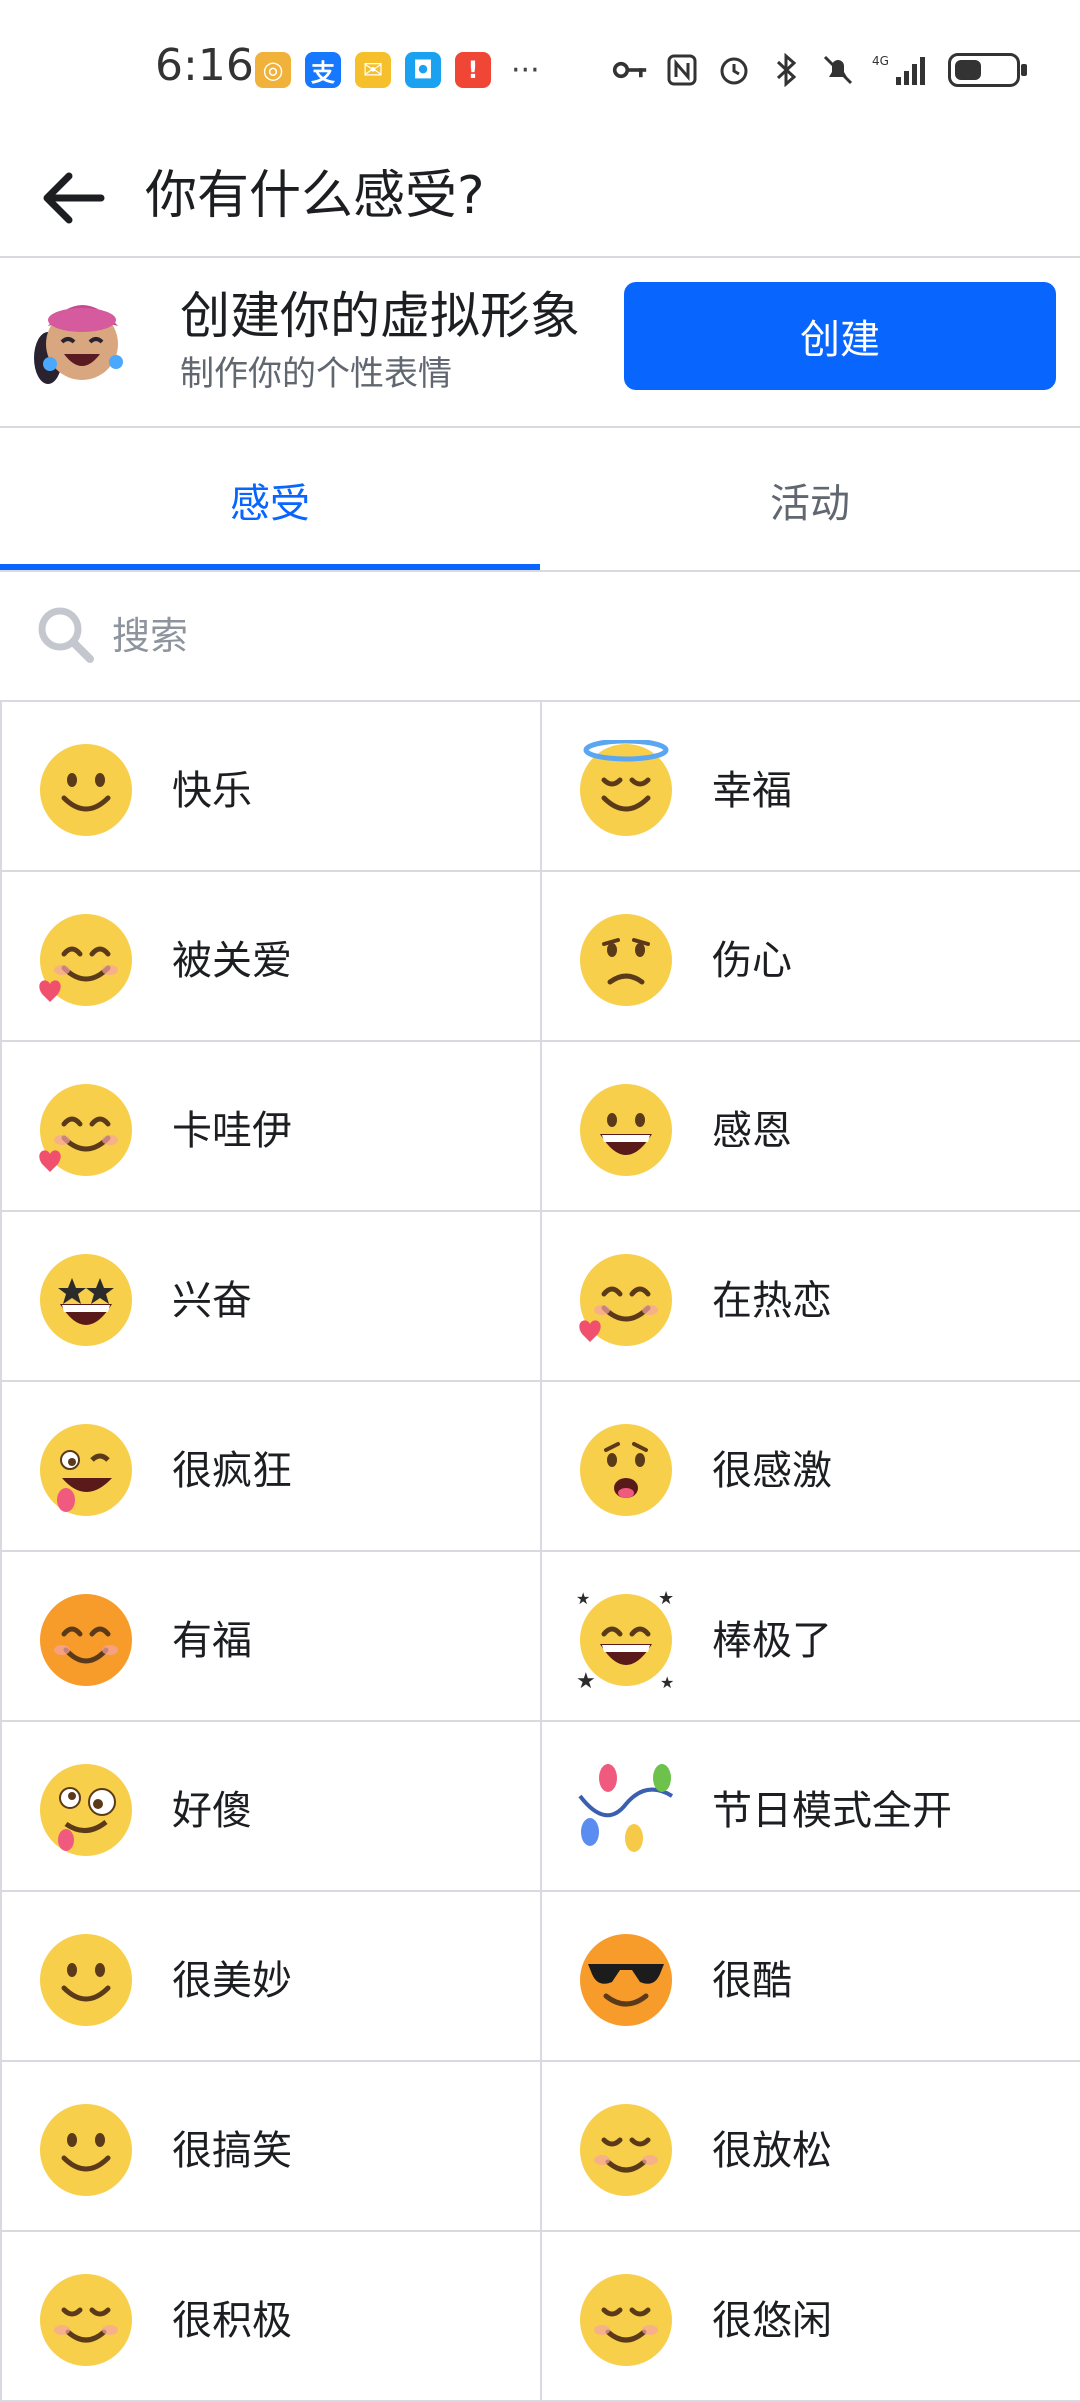 Image resolution: width=1080 pixels, height=2402 pixels. I want to click on system-icons: 4G, so click(819, 70).